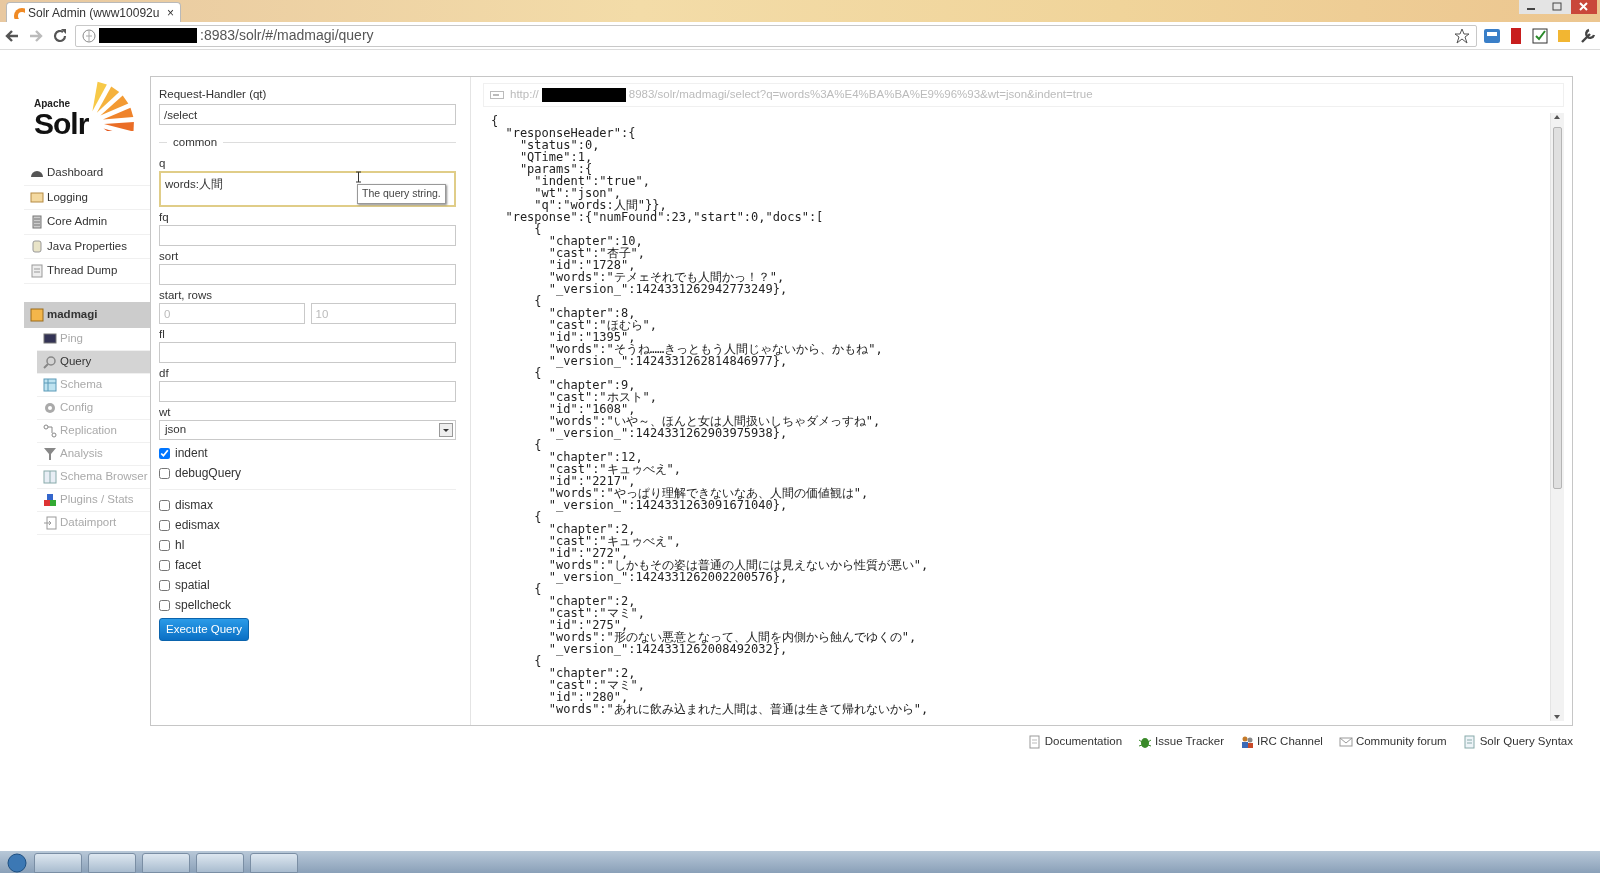 The width and height of the screenshot is (1600, 873). What do you see at coordinates (50, 453) in the screenshot?
I see `funnel-icon` at bounding box center [50, 453].